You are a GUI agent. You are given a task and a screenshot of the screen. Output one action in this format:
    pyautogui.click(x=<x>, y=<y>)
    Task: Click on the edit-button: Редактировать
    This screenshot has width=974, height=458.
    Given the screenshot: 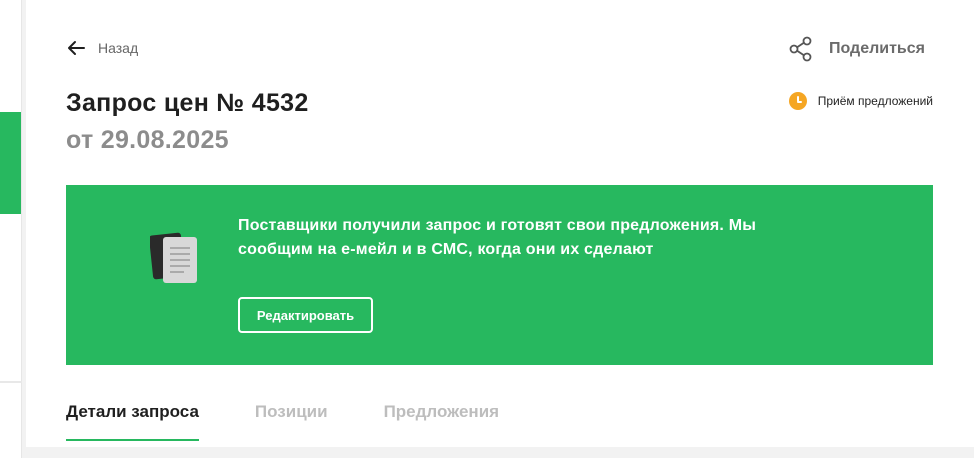 What is the action you would take?
    pyautogui.click(x=305, y=315)
    